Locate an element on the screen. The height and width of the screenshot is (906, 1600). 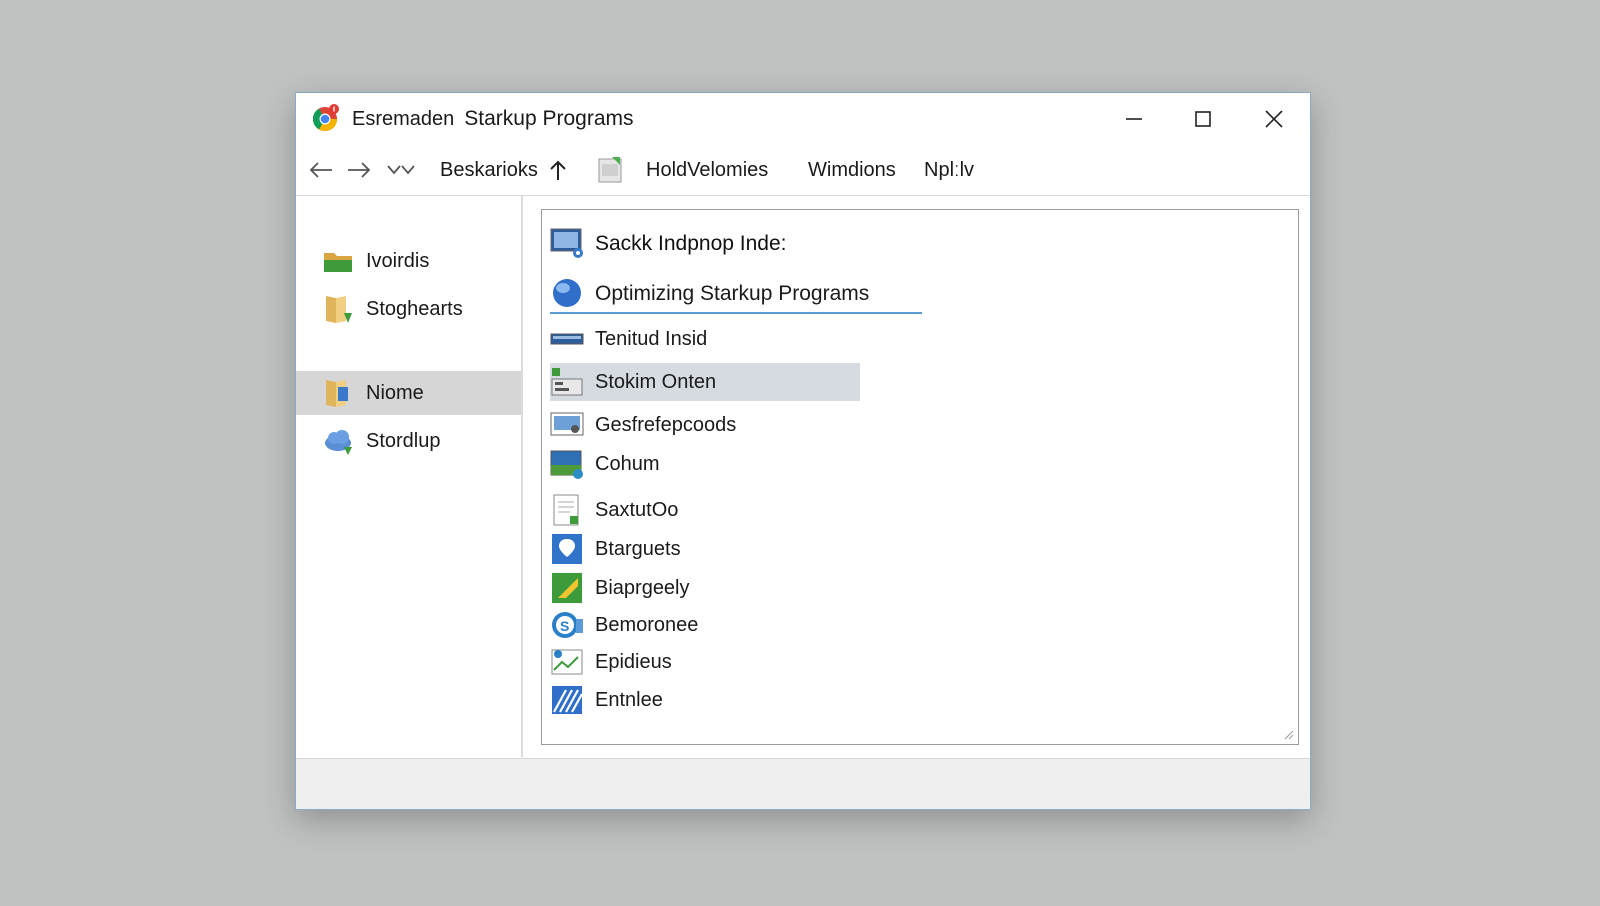
cloud-icon is located at coordinates (338, 442).